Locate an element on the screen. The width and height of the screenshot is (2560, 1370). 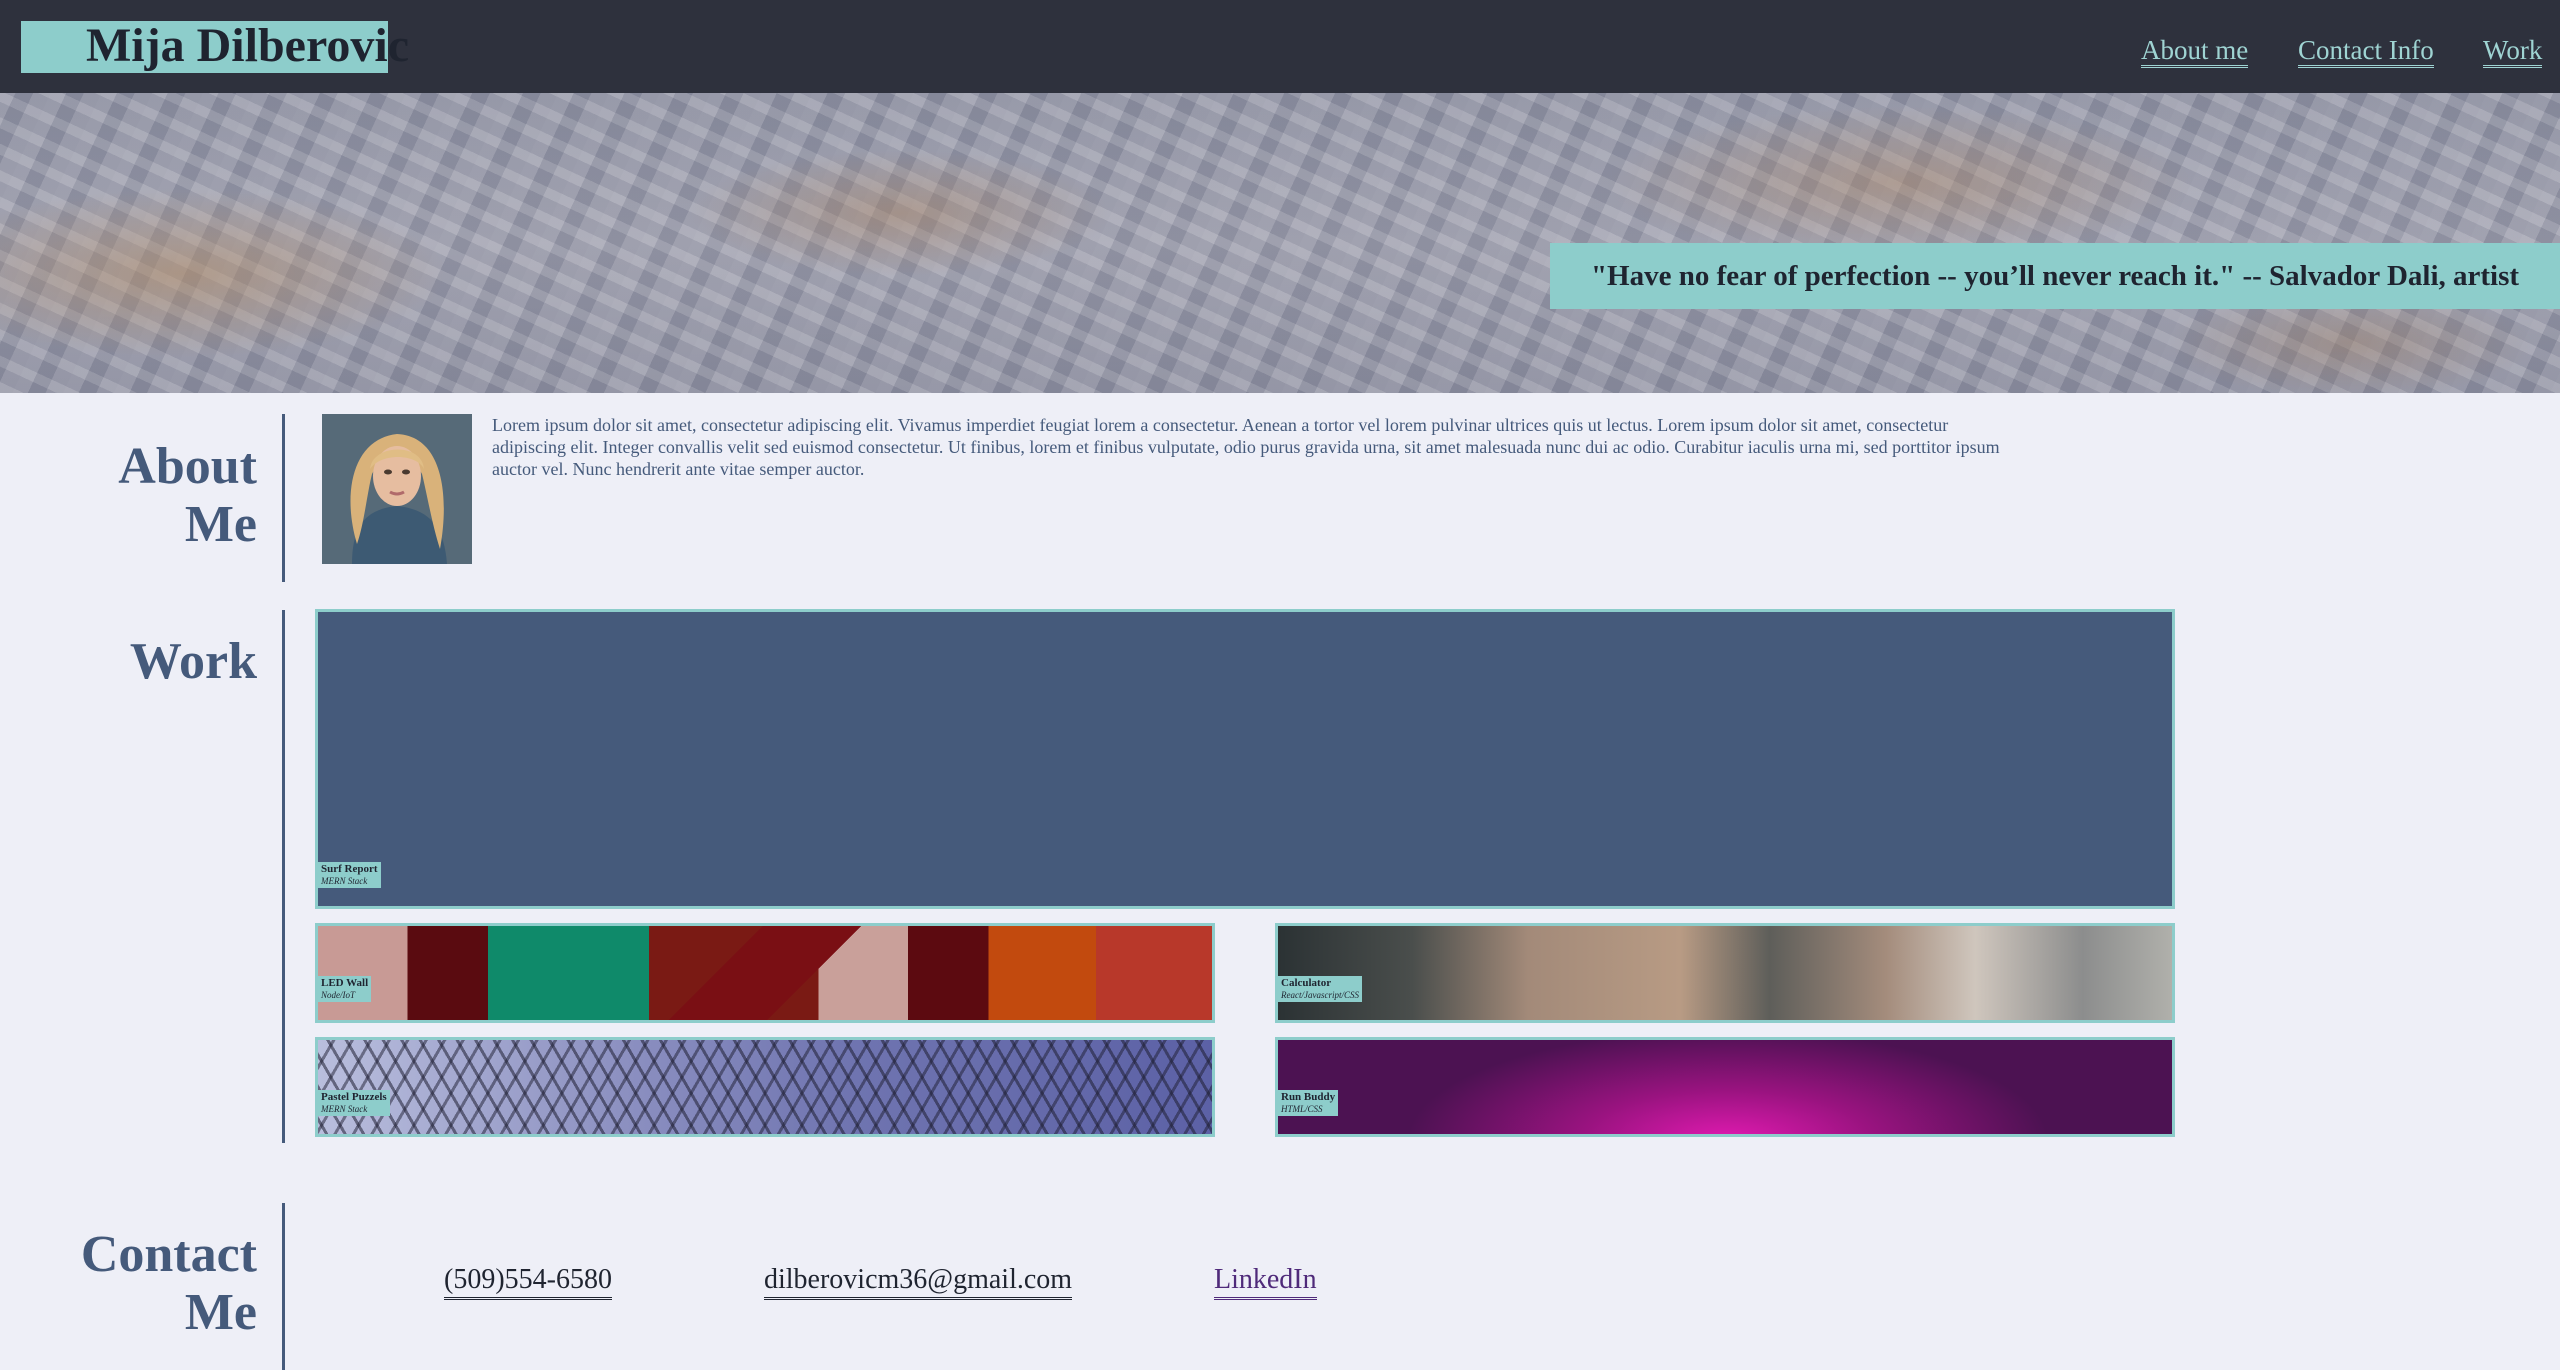
contact-linkedin-link: LinkedIn is located at coordinates (1265, 1281).